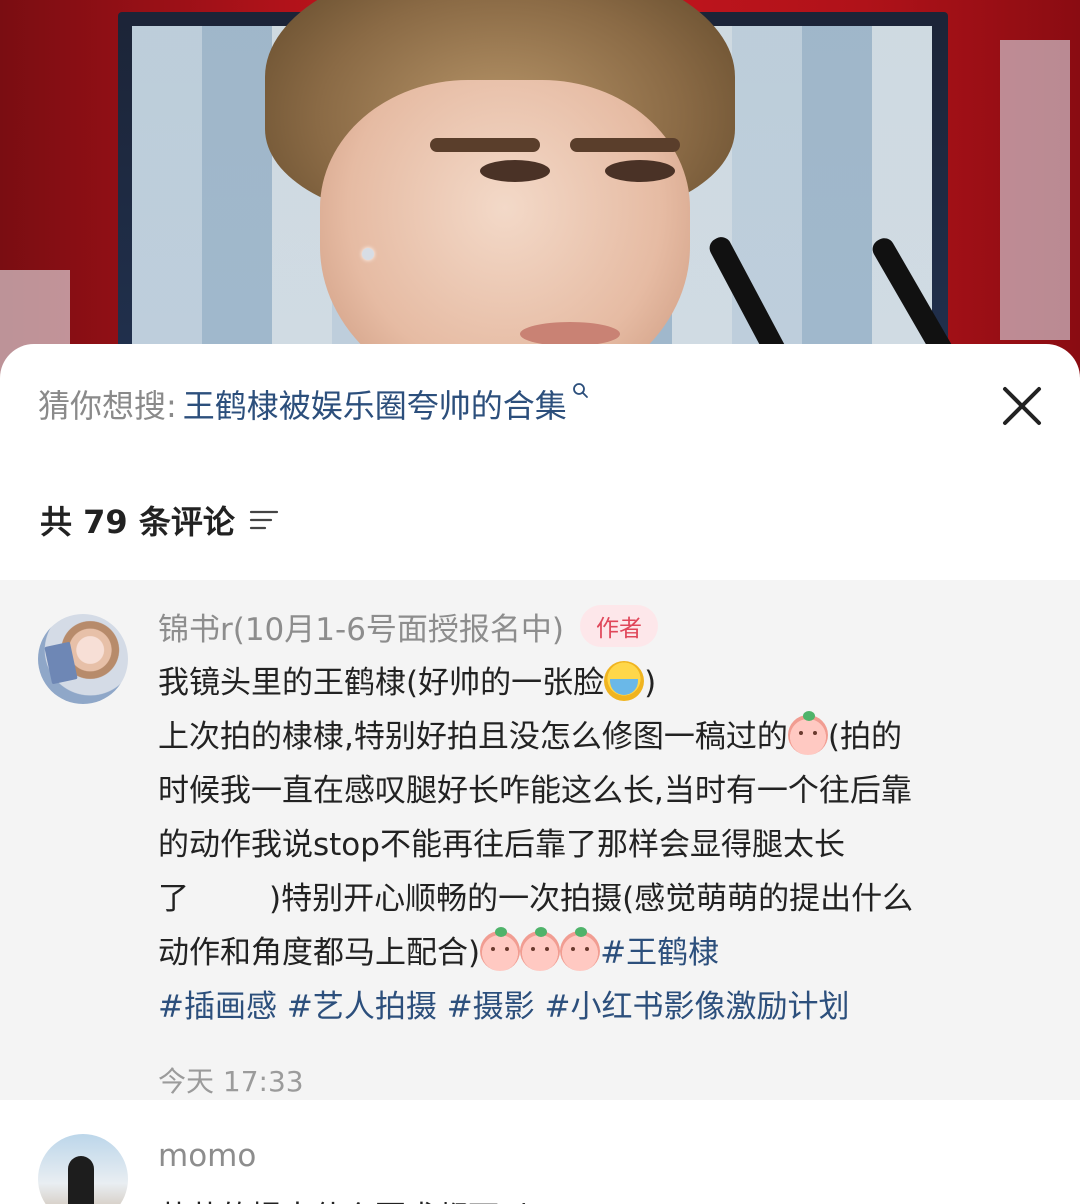 This screenshot has width=1080, height=1204. Describe the element at coordinates (864, 737) in the screenshot. I see `comment-line-text: (拍的` at that location.